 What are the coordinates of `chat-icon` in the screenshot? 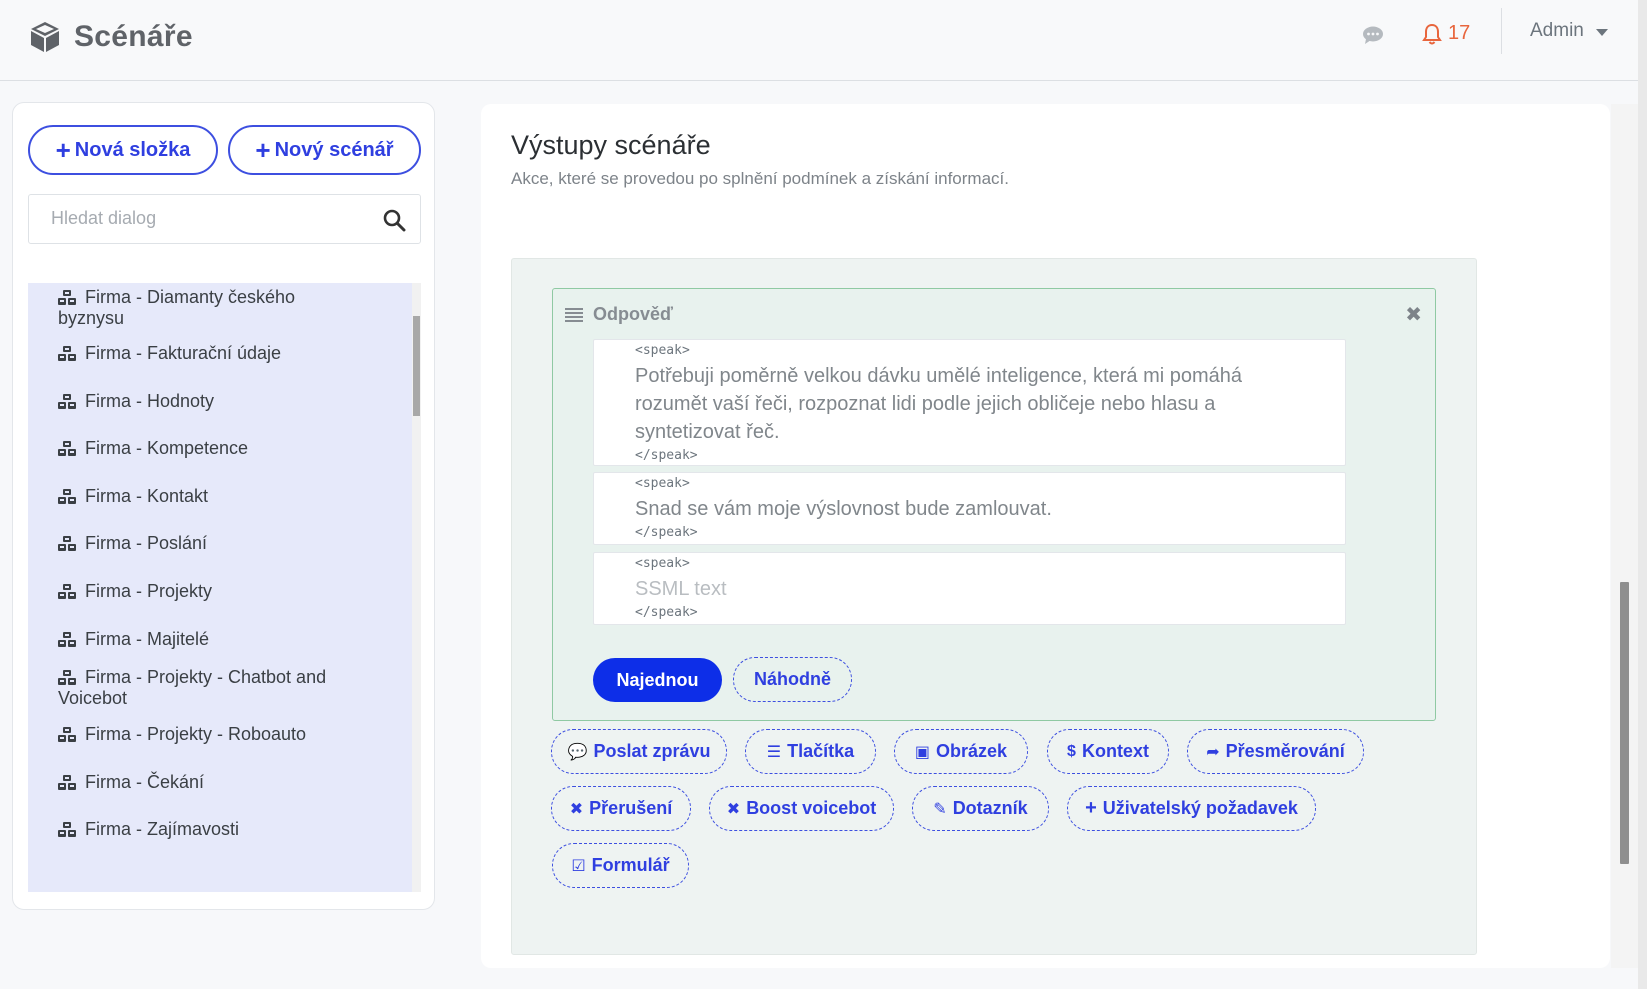 It's located at (1373, 35).